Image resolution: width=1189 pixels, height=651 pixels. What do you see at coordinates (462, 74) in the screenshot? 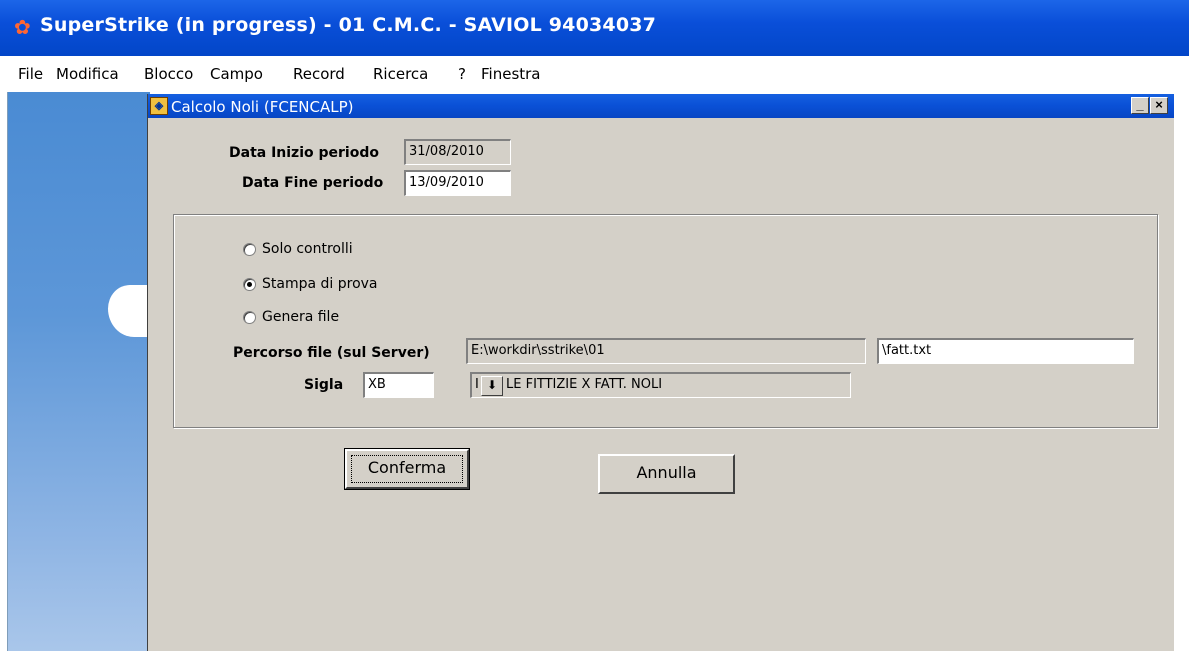
I see `menu-help: ?` at bounding box center [462, 74].